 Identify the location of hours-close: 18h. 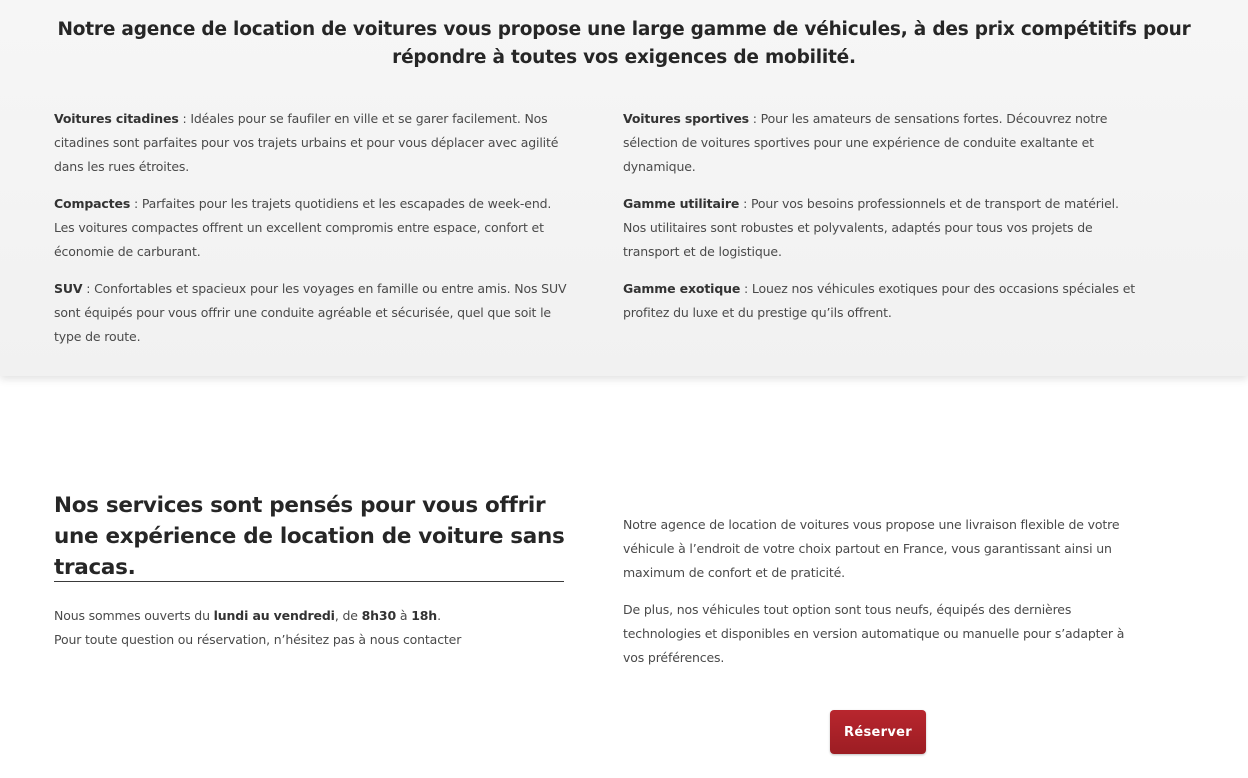
(424, 615).